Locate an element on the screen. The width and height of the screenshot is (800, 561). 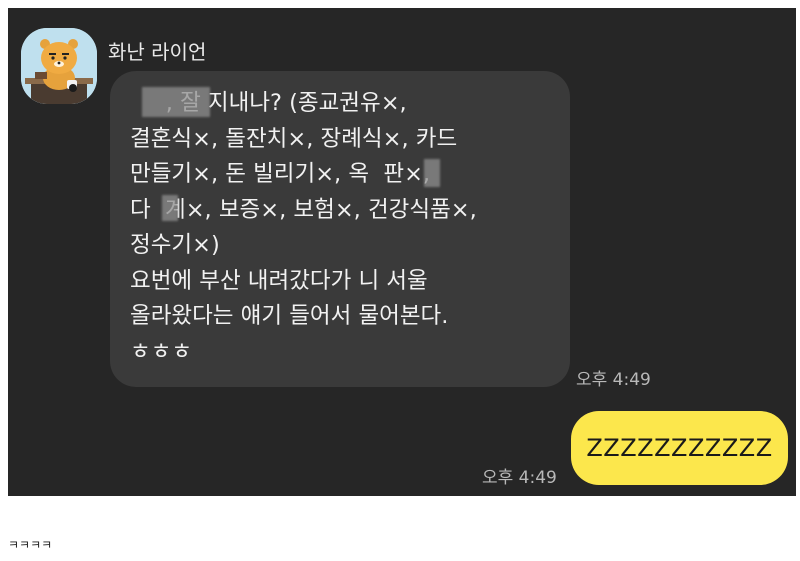
sender-name: 화난 라이언 is located at coordinates (157, 52).